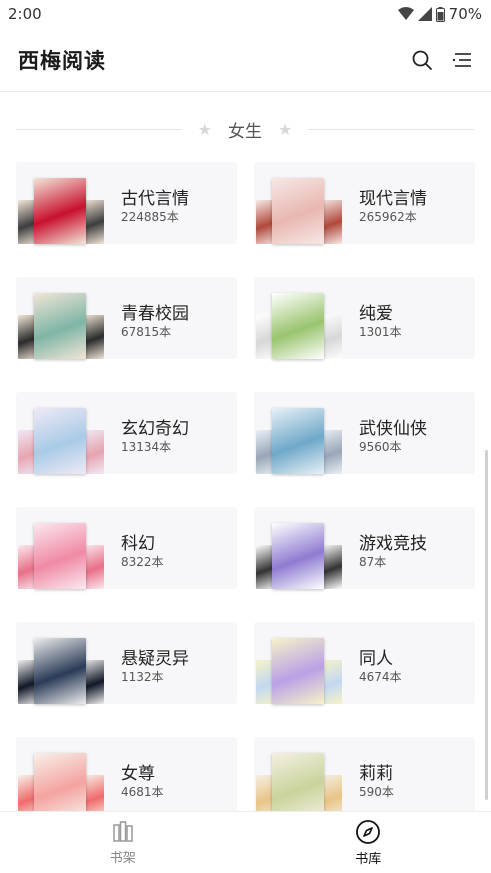  What do you see at coordinates (393, 429) in the screenshot?
I see `category-name: 武侠仙侠` at bounding box center [393, 429].